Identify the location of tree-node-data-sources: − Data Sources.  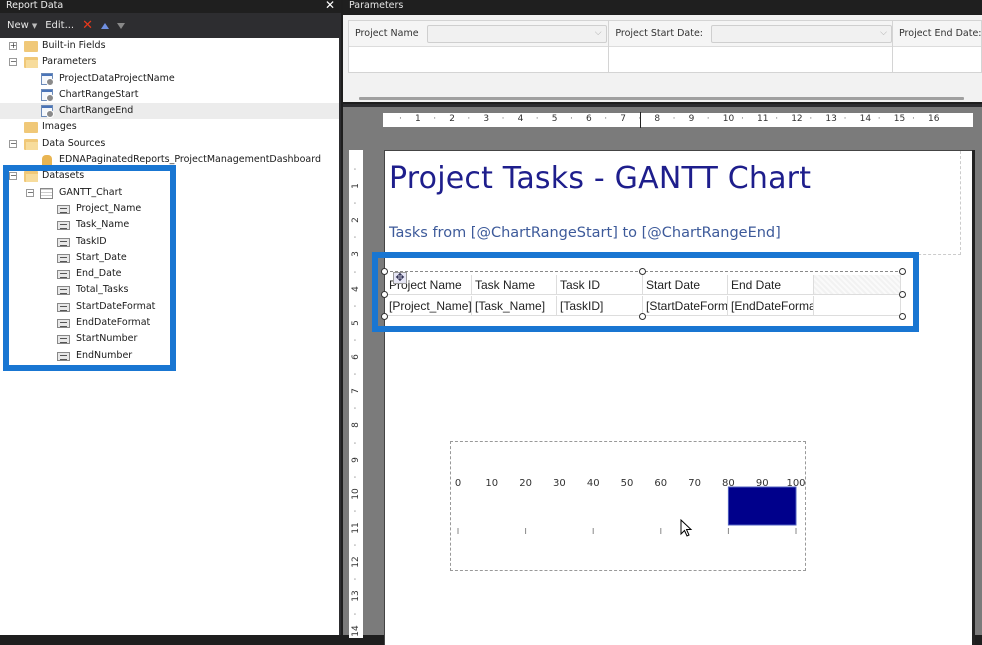
(169, 144).